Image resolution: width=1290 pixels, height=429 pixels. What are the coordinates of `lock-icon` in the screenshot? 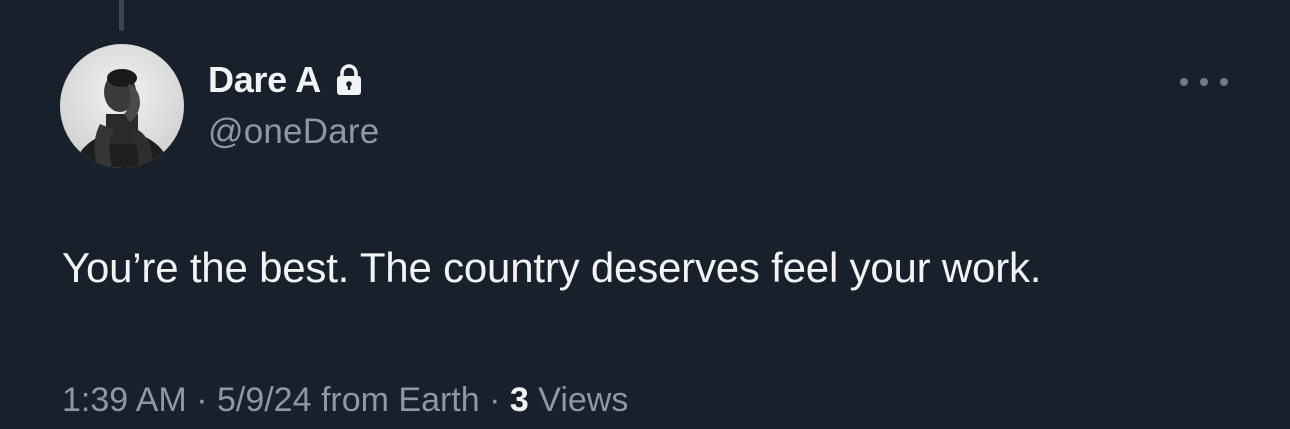 It's located at (349, 80).